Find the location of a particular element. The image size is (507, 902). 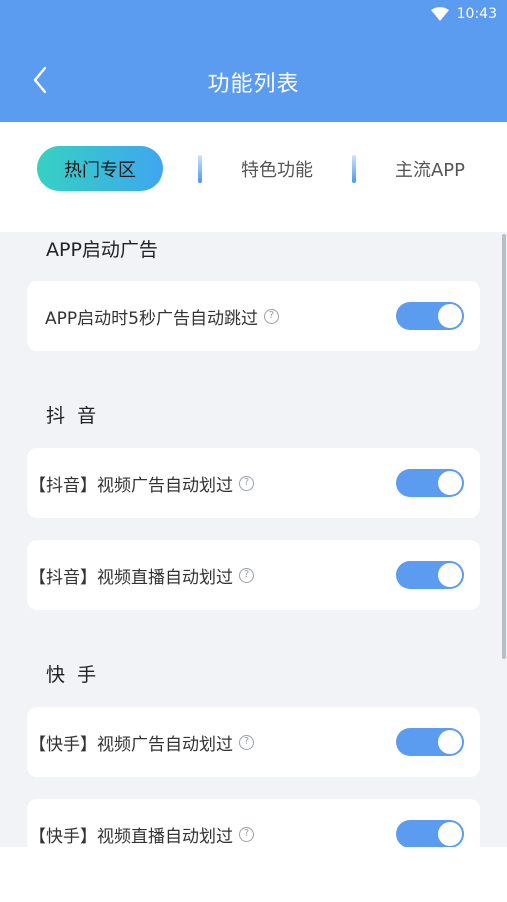

list-item: 【抖音】视频直播自动划过 ? is located at coordinates (253, 575).